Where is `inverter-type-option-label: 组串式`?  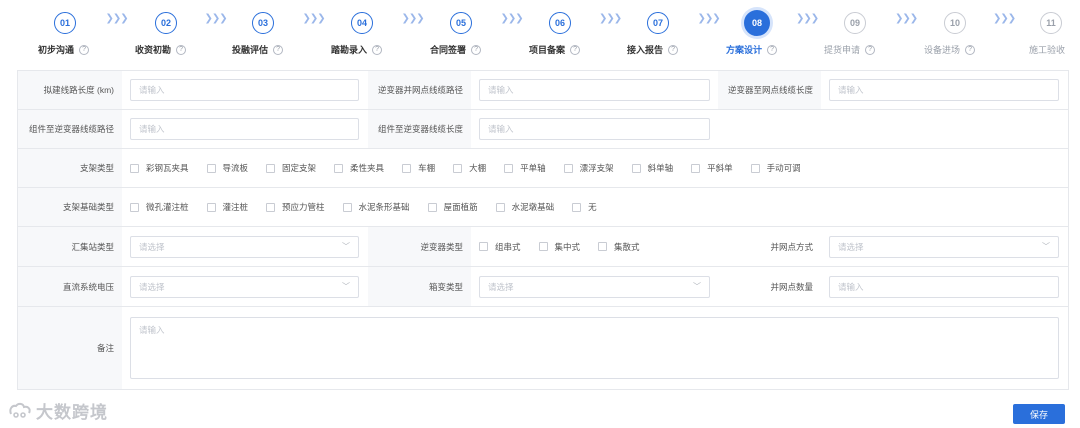
inverter-type-option-label: 组串式 is located at coordinates (508, 246).